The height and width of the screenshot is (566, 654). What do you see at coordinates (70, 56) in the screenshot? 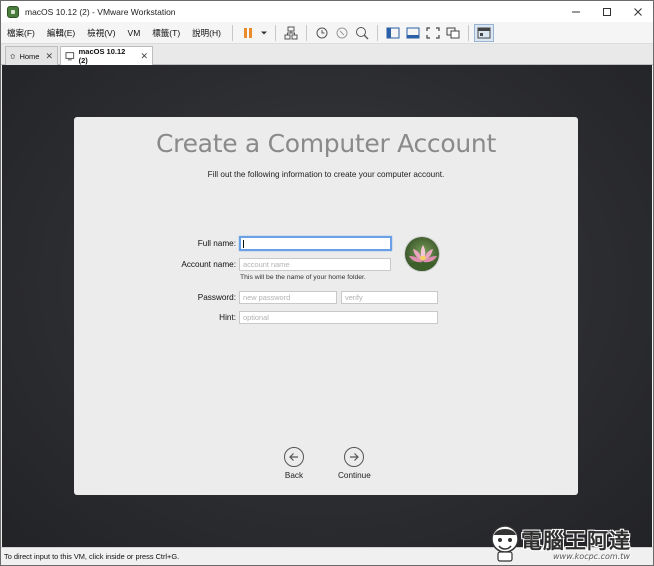
I see `vm-icon` at bounding box center [70, 56].